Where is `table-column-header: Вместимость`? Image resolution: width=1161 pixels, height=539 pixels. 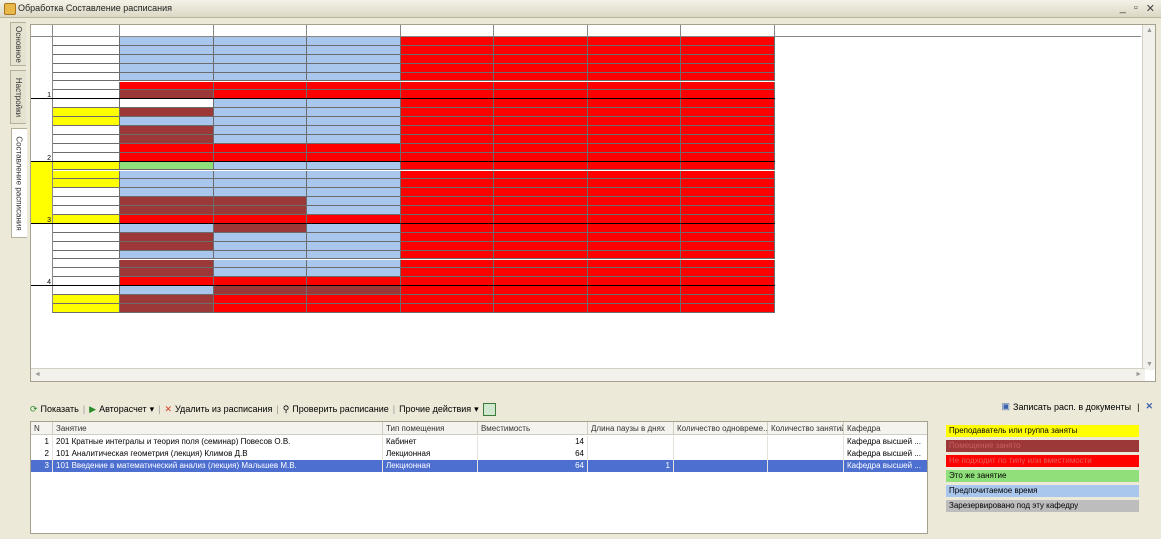
table-column-header: Вместимость is located at coordinates (533, 428).